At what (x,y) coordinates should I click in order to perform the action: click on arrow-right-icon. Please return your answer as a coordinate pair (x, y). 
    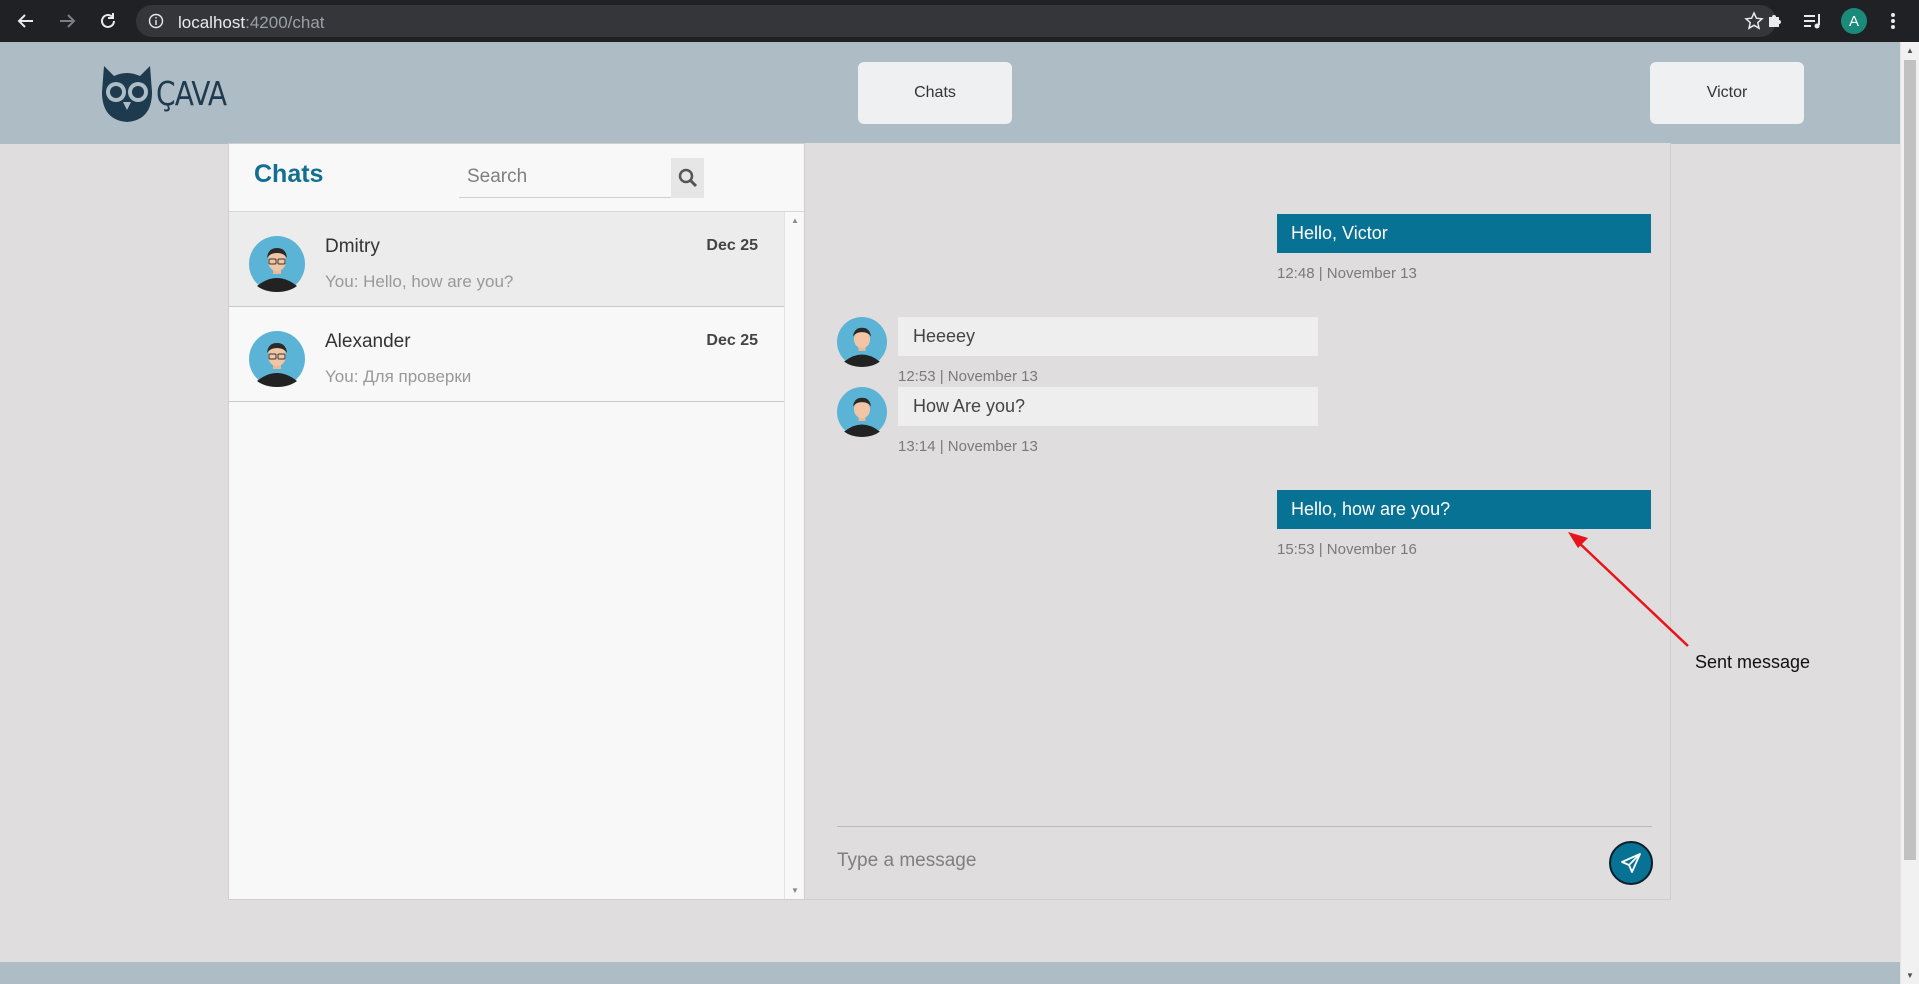
    Looking at the image, I should click on (68, 21).